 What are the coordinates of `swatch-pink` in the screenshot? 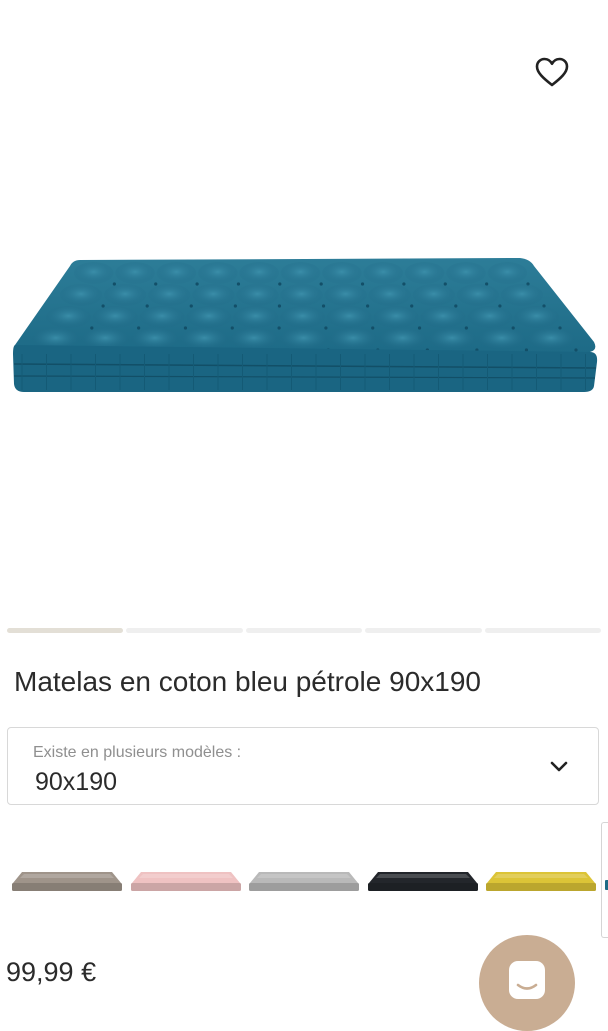 It's located at (186, 880).